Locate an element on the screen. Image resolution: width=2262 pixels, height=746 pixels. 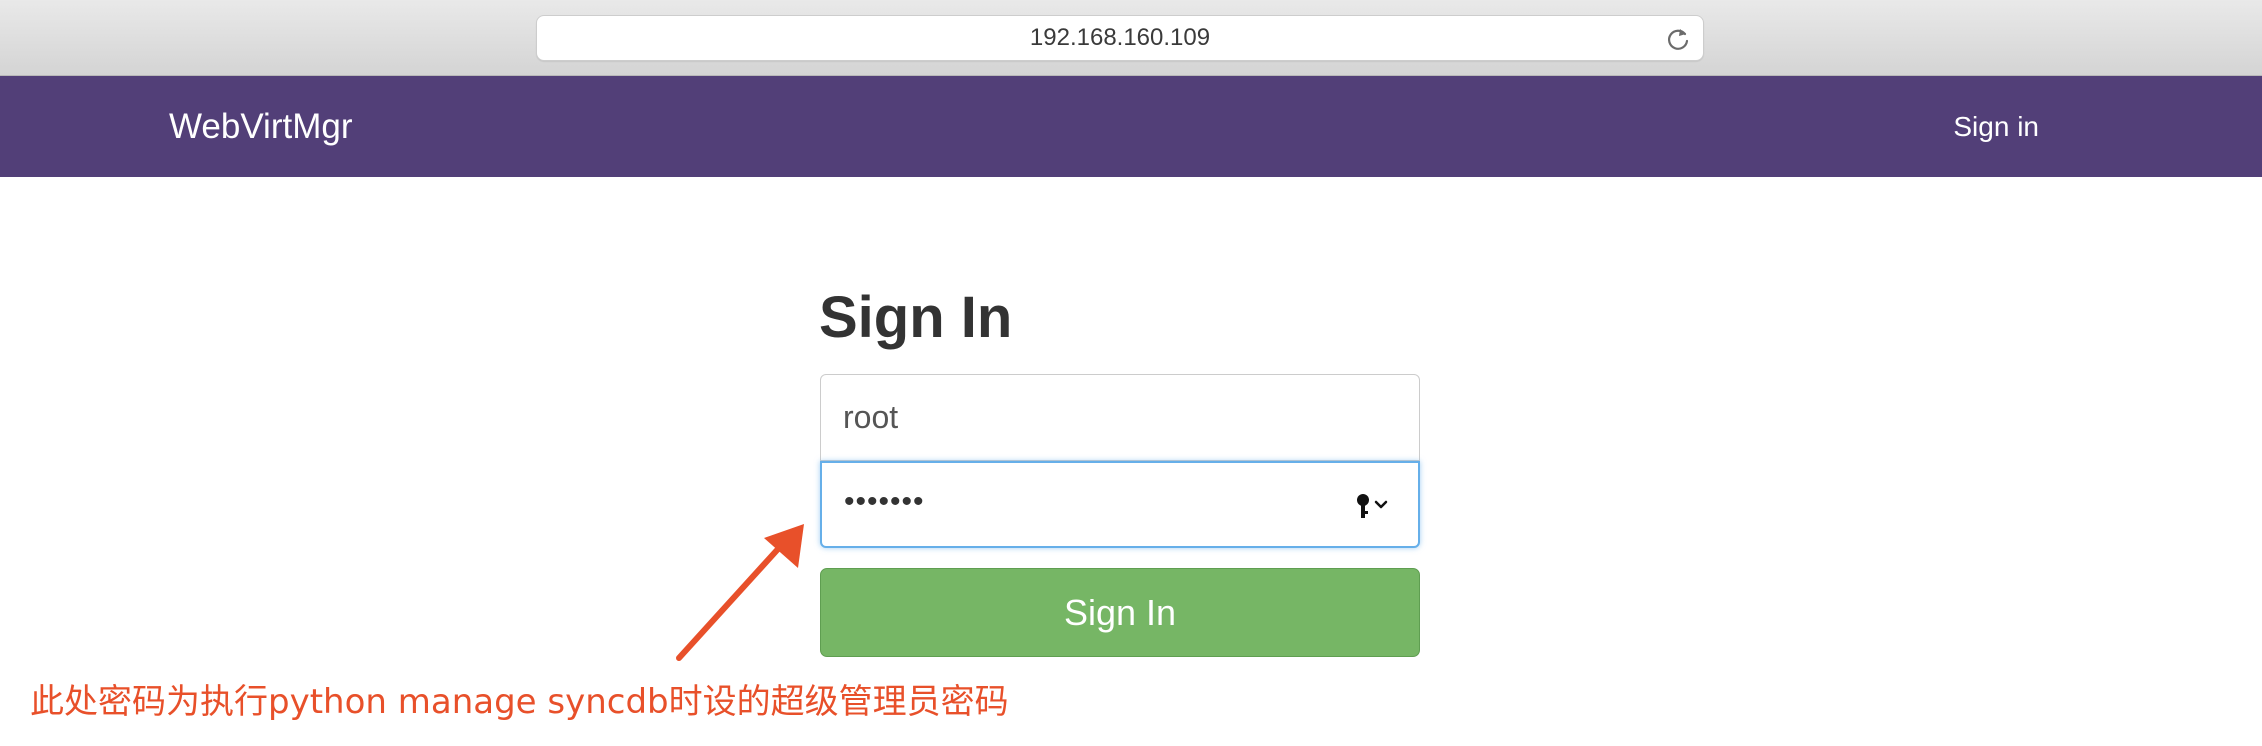
browser-toolbar: 192.168.160.109 is located at coordinates (1131, 38).